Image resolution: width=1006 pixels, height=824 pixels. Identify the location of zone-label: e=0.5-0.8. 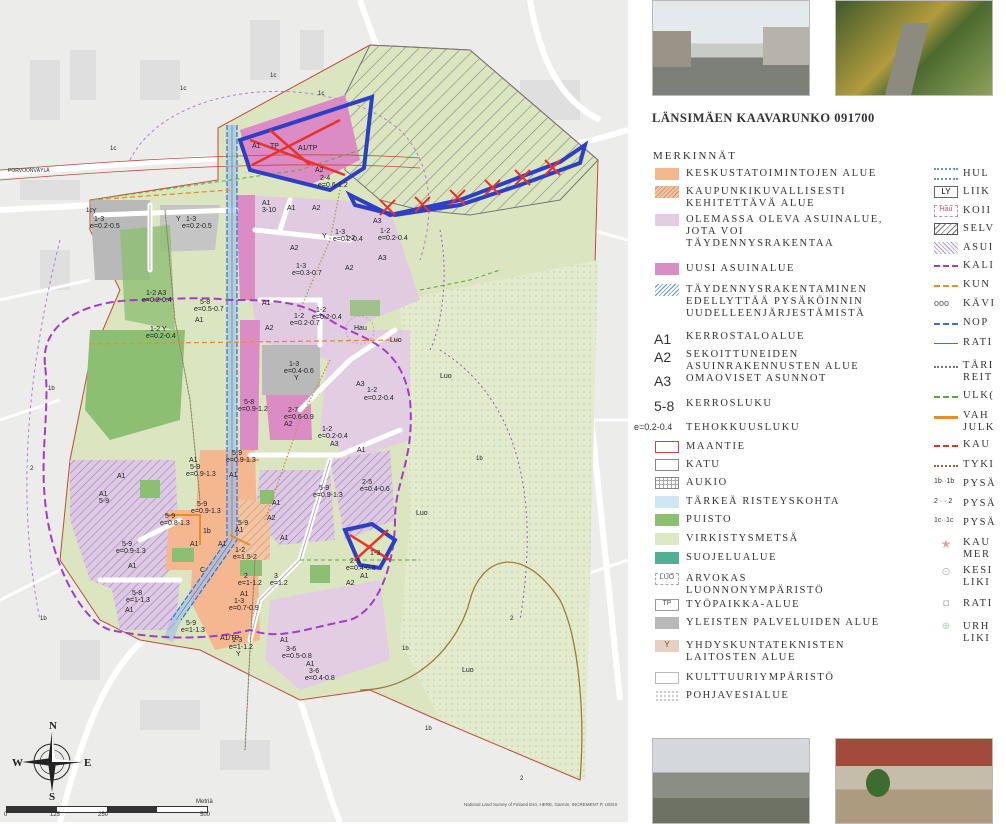
(297, 656).